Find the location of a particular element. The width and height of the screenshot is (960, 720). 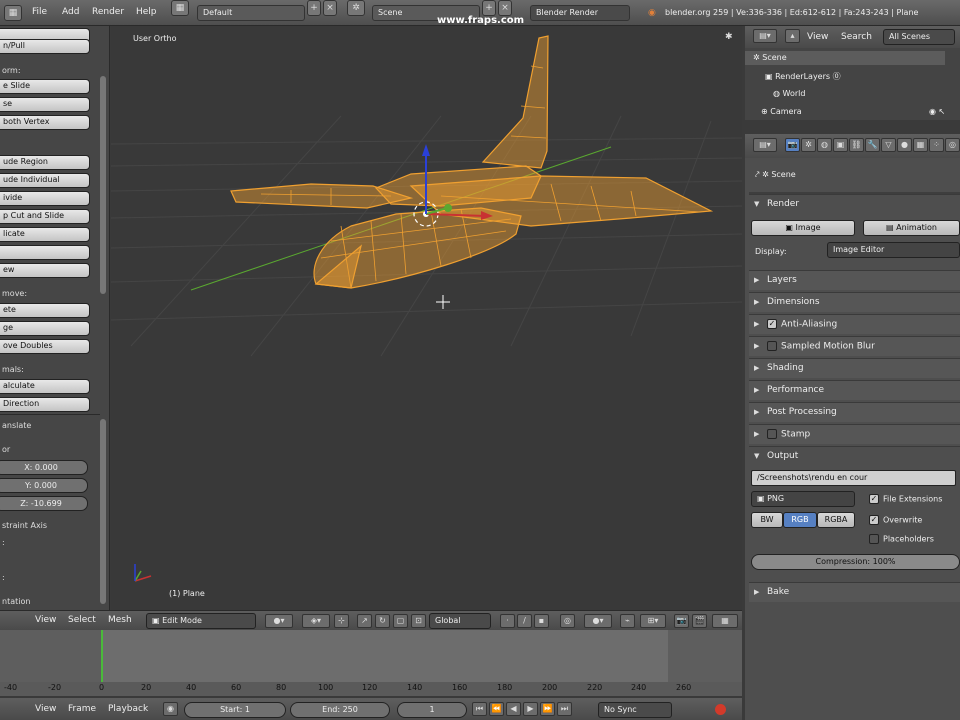

shading-select-icon: ●▾ is located at coordinates (279, 621).